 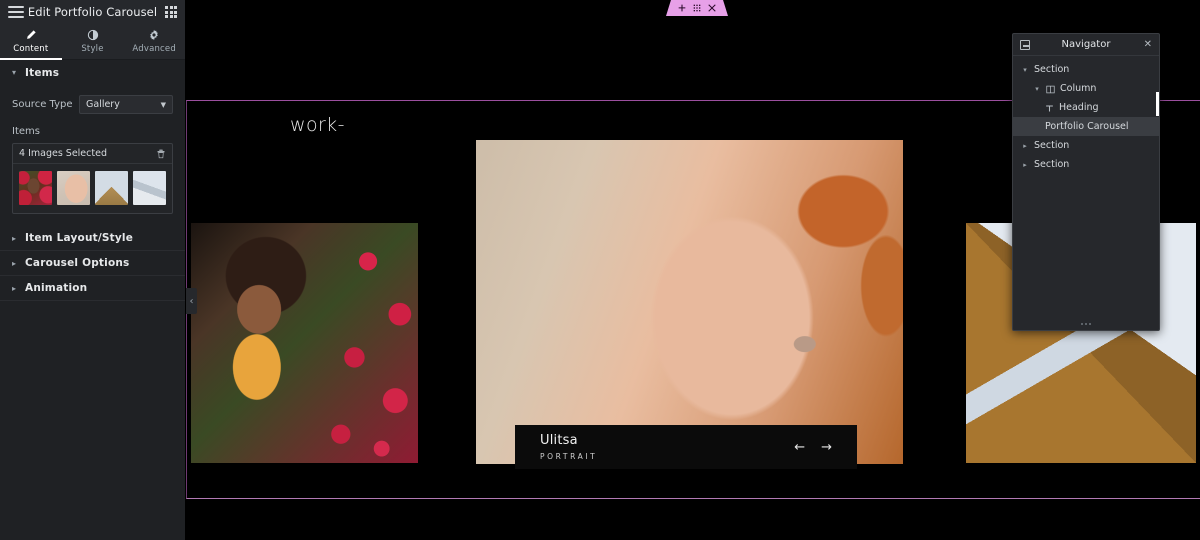 What do you see at coordinates (154, 35) in the screenshot?
I see `gear-icon` at bounding box center [154, 35].